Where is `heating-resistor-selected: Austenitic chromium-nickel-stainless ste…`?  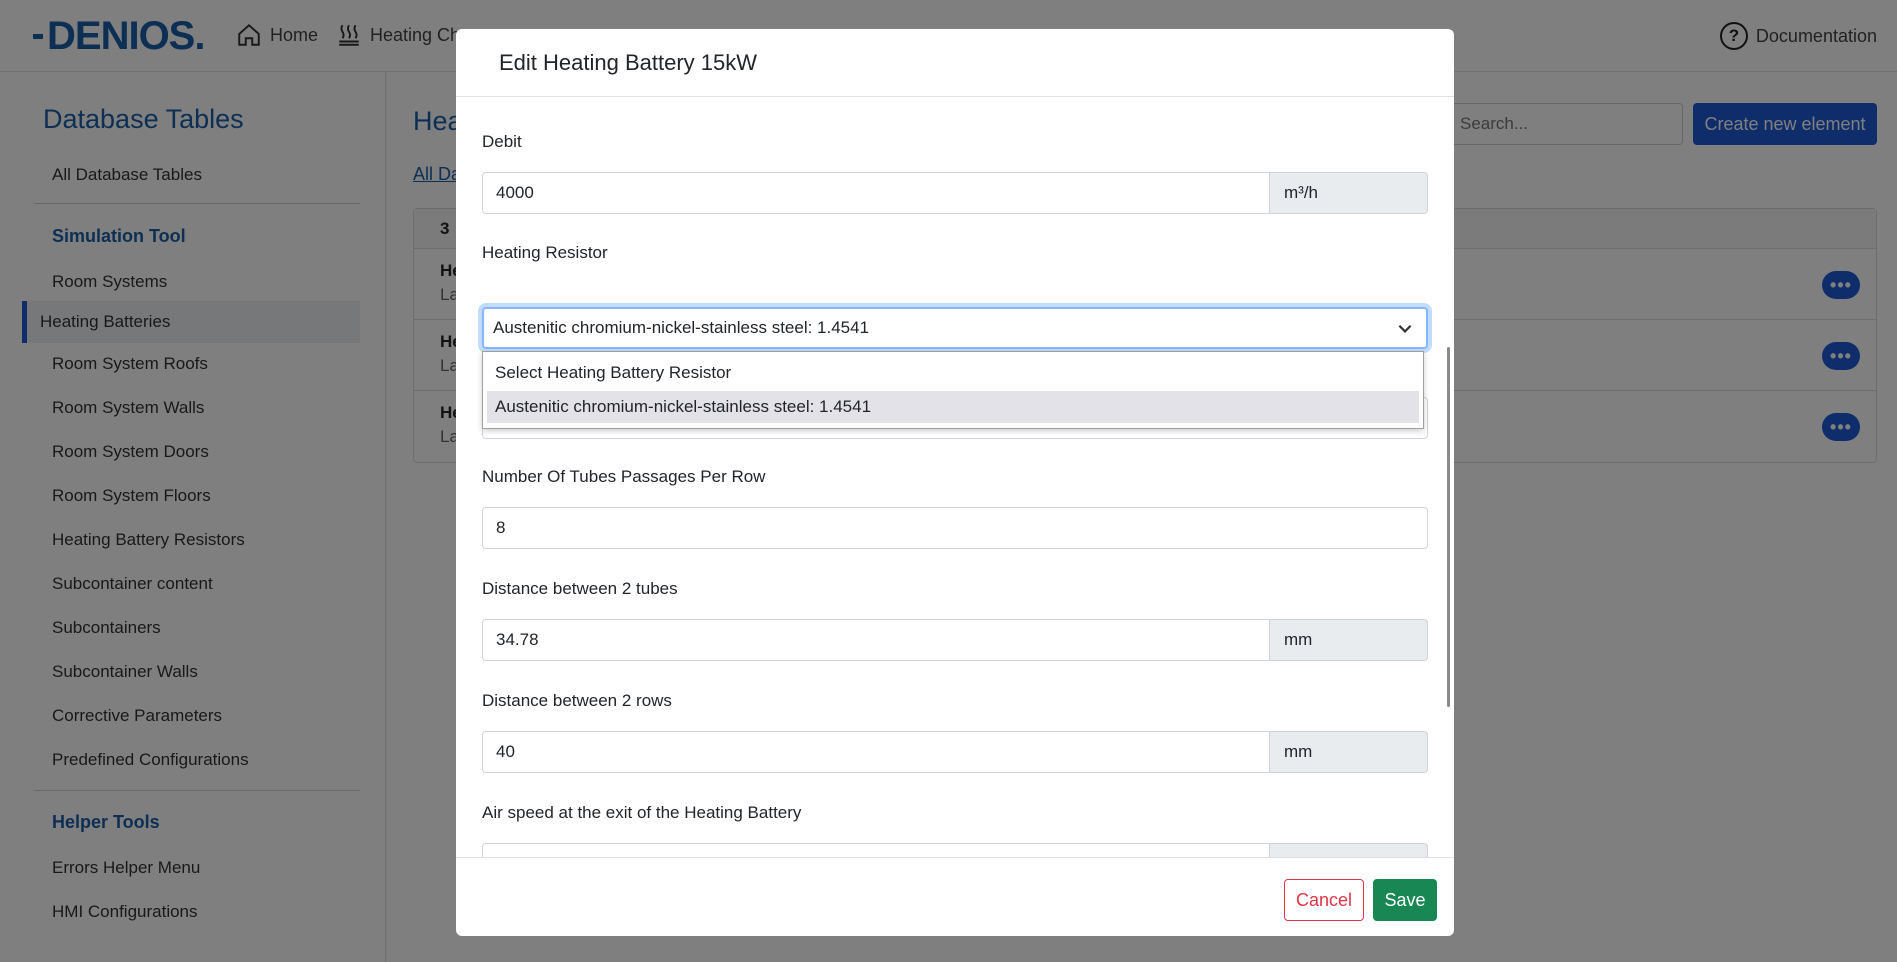
heating-resistor-selected: Austenitic chromium-nickel-stainless ste… is located at coordinates (681, 327).